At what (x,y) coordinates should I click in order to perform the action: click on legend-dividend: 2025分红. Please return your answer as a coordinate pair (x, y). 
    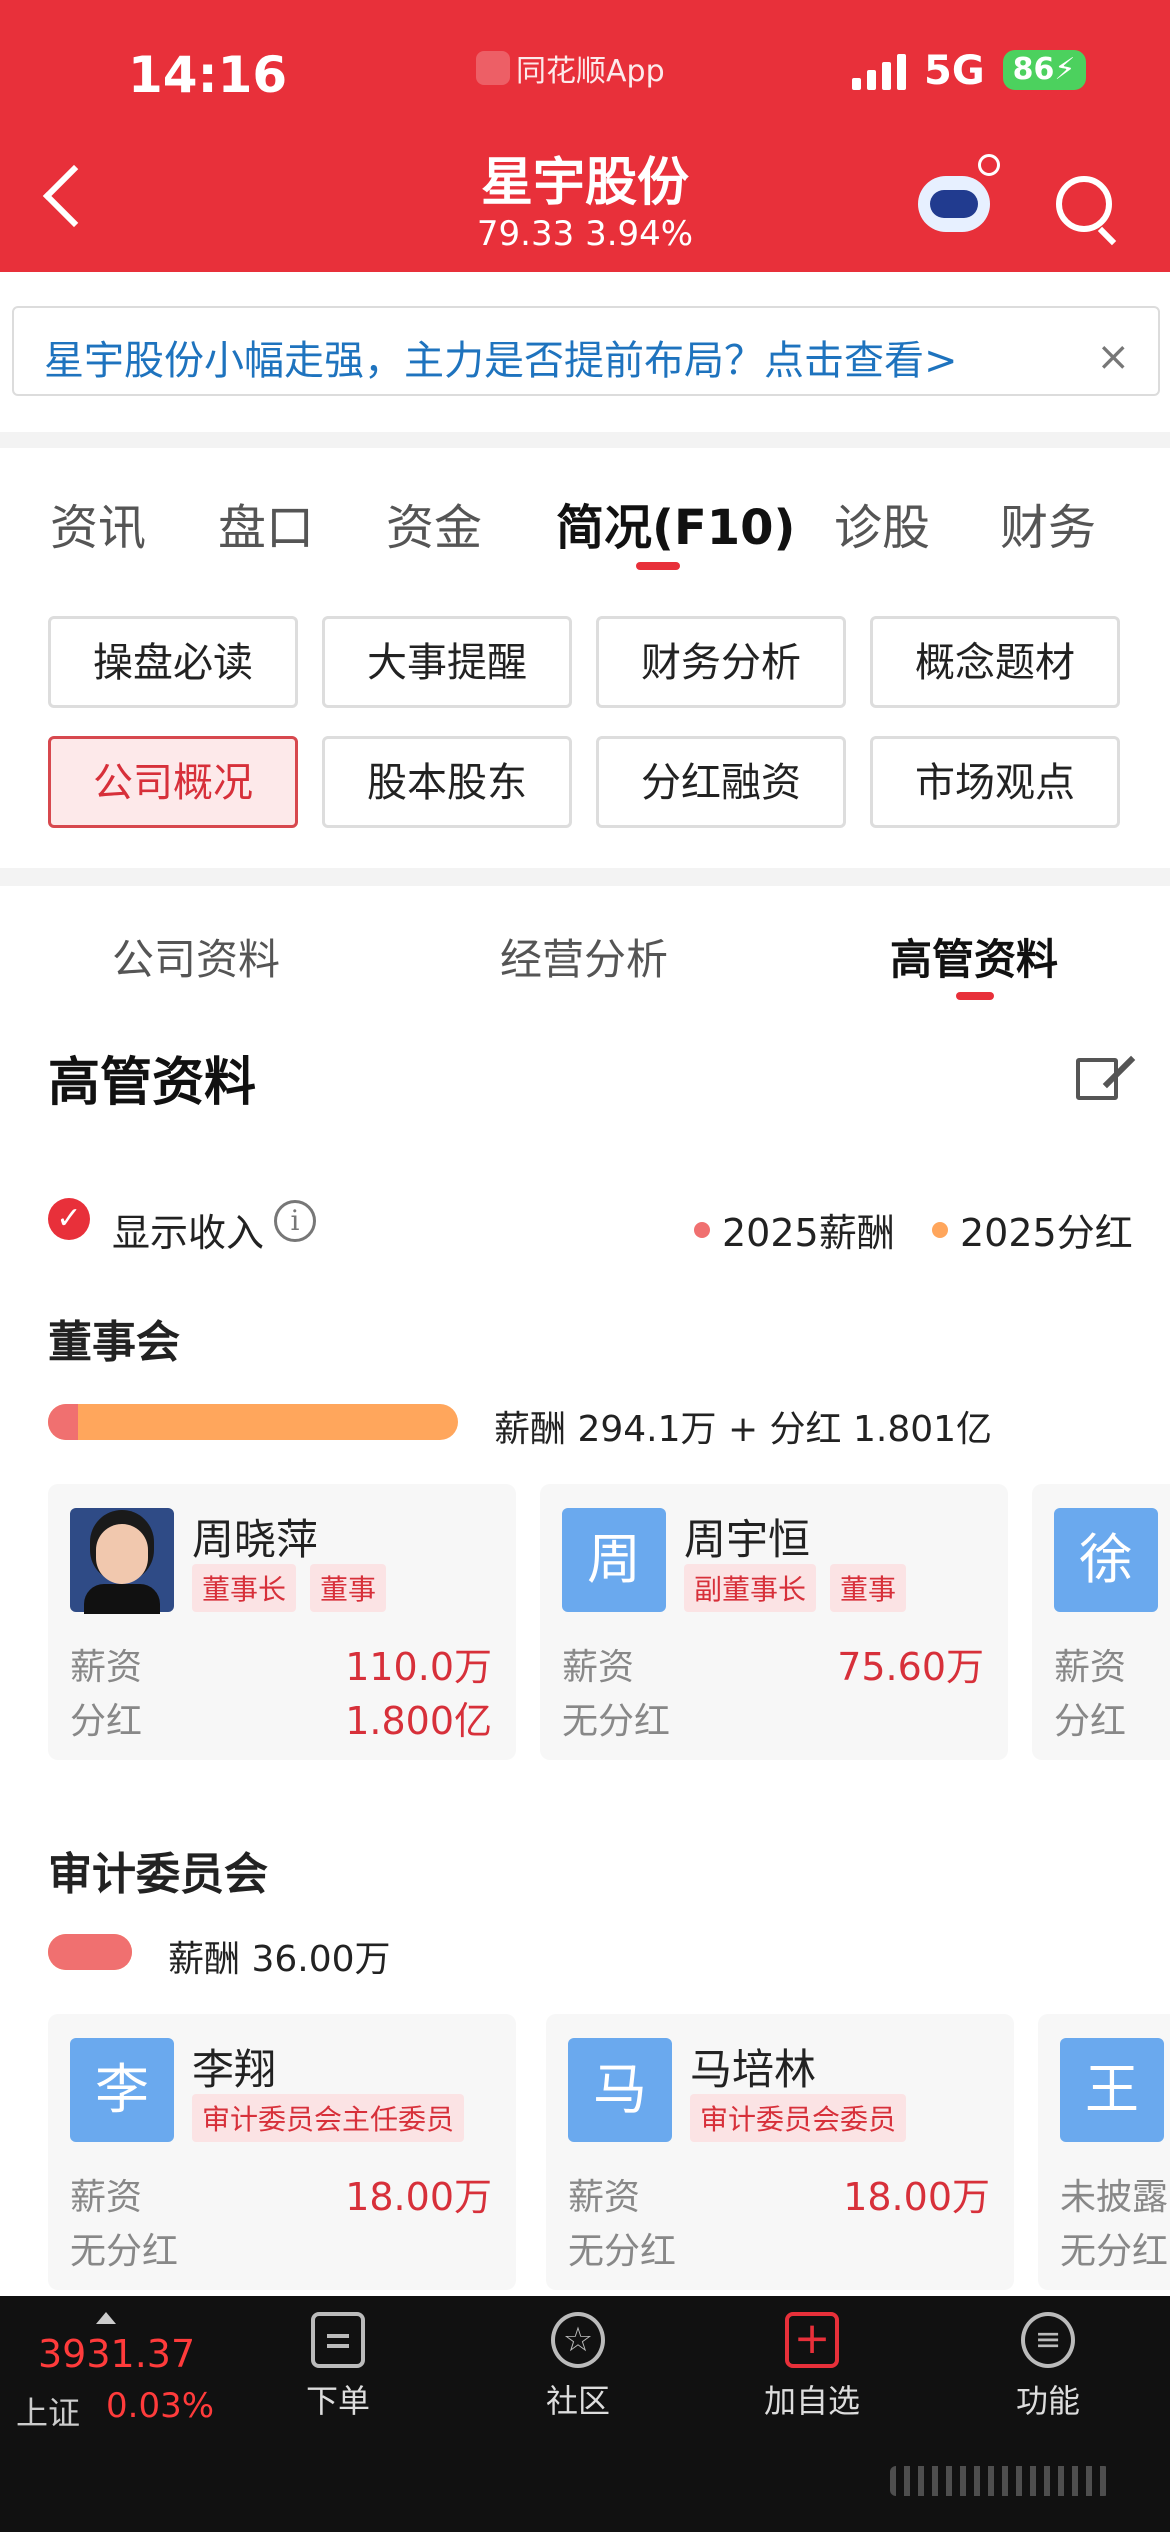
    Looking at the image, I should click on (1032, 1229).